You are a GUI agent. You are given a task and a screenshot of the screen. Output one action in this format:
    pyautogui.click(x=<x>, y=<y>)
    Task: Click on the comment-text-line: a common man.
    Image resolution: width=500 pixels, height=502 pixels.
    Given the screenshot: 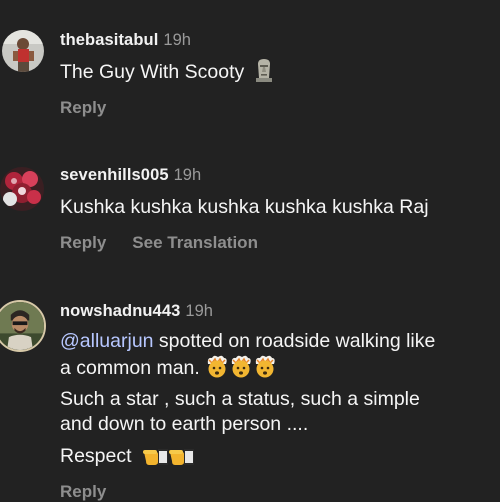 What is the action you would take?
    pyautogui.click(x=168, y=367)
    